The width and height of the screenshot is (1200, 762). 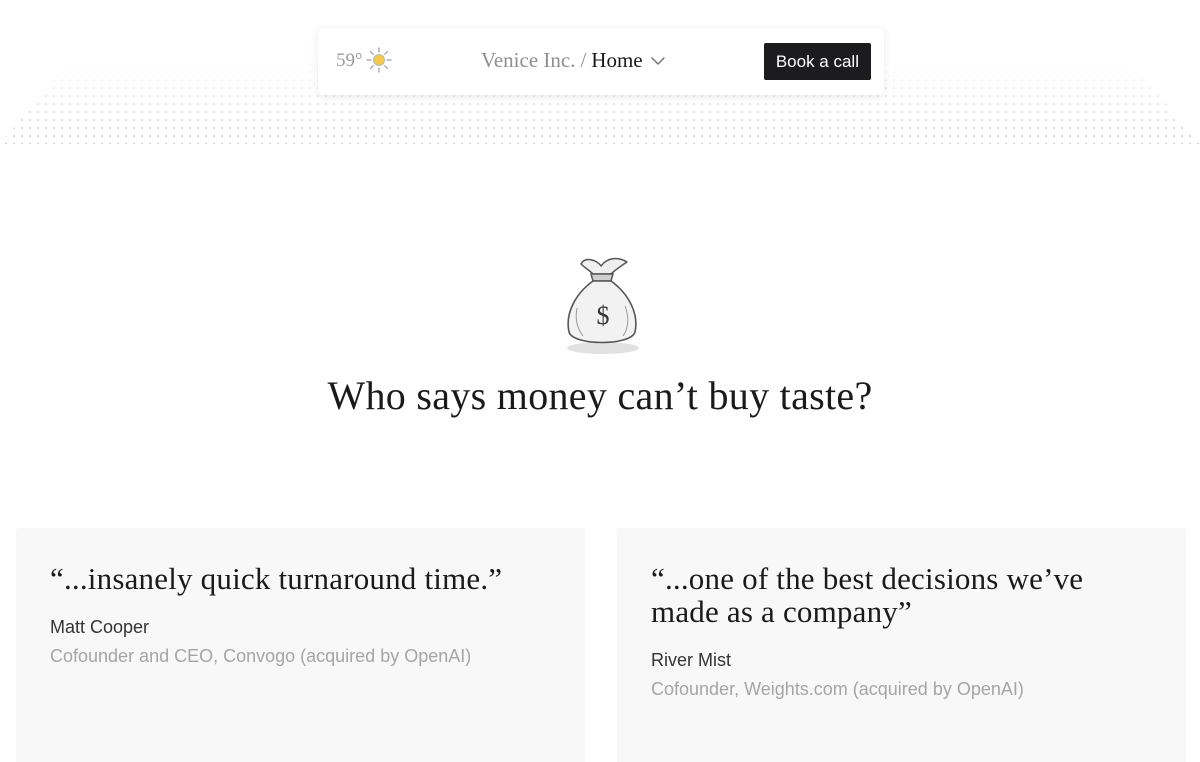 What do you see at coordinates (276, 578) in the screenshot?
I see `testimonial-quote: “...insanely quick turnaround time.”` at bounding box center [276, 578].